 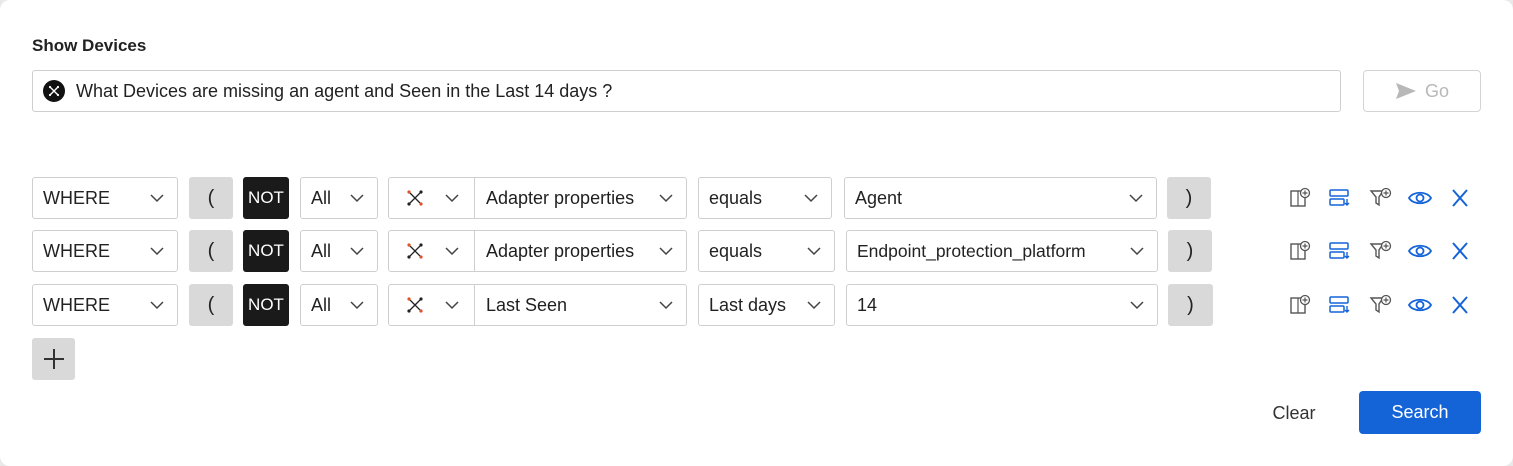 I want to click on filter-row: WHERE ( NOT All Last Seen Last days 14), so click(x=756, y=305).